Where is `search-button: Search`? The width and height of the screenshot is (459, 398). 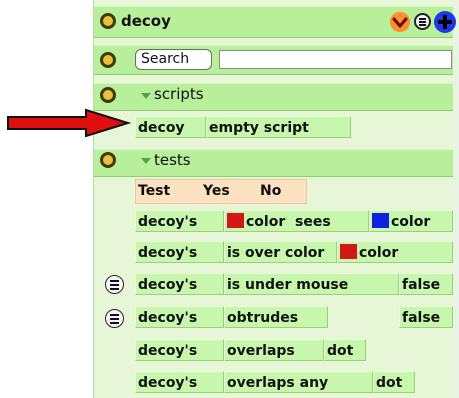 search-button: Search is located at coordinates (173, 59).